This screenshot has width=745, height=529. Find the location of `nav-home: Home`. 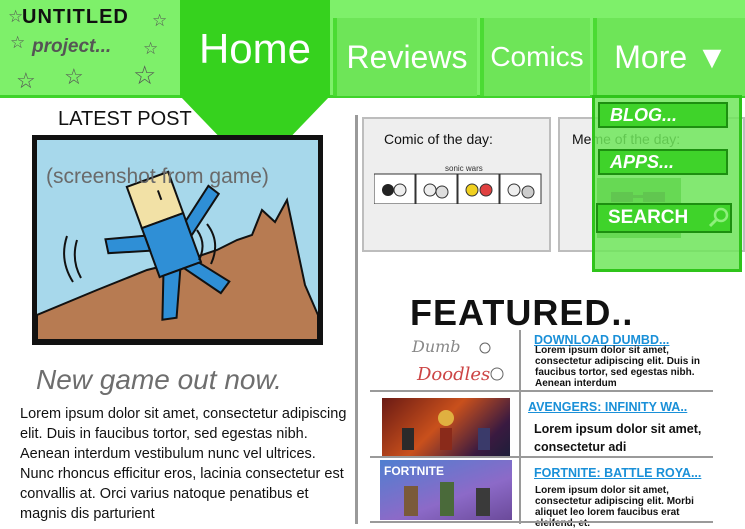

nav-home: Home is located at coordinates (255, 49).